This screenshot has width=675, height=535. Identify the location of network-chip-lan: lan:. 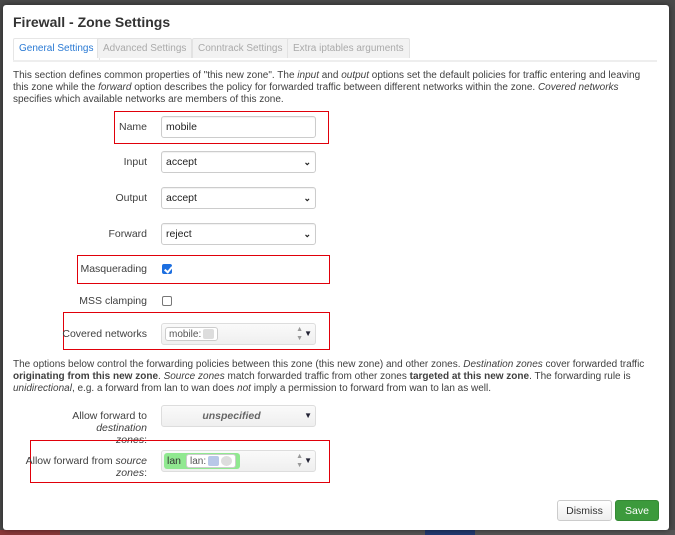
(211, 461).